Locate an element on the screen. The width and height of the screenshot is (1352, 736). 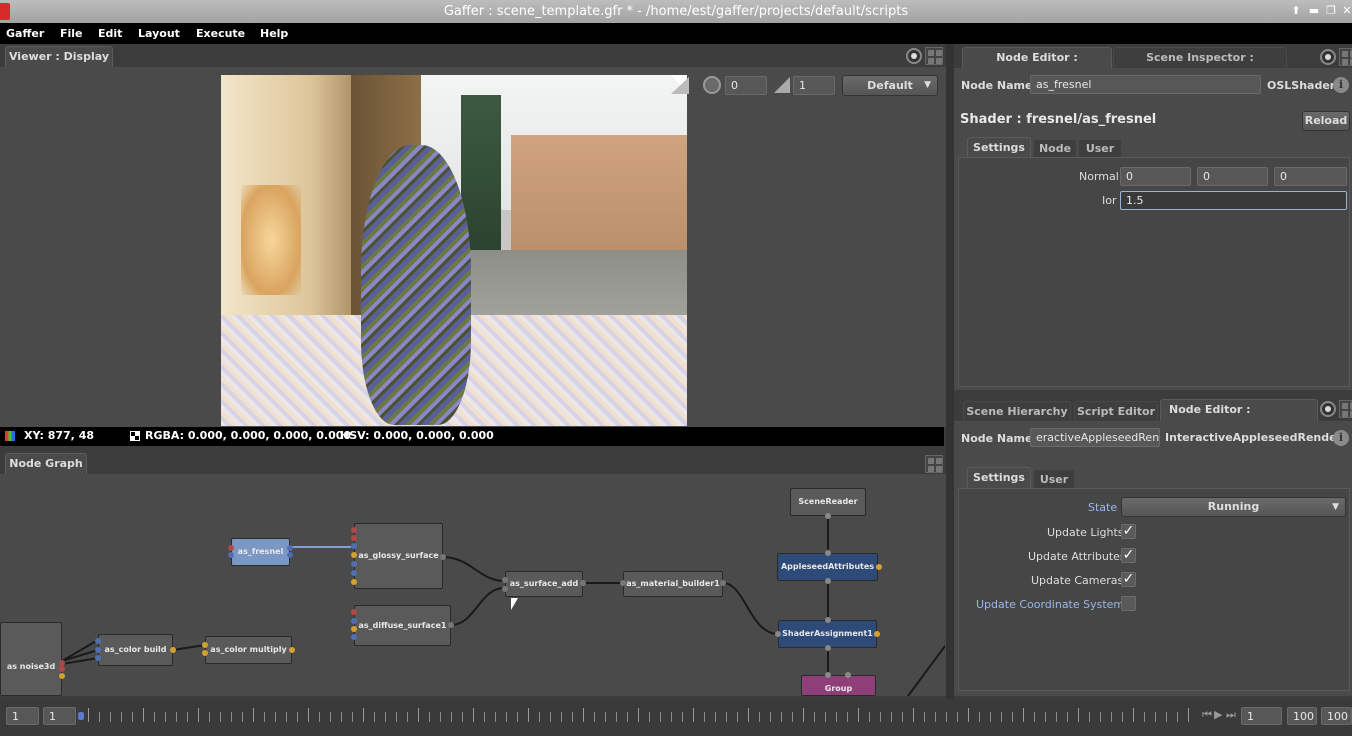
node-as-material-builder: as_material_builder1 is located at coordinates (673, 584).